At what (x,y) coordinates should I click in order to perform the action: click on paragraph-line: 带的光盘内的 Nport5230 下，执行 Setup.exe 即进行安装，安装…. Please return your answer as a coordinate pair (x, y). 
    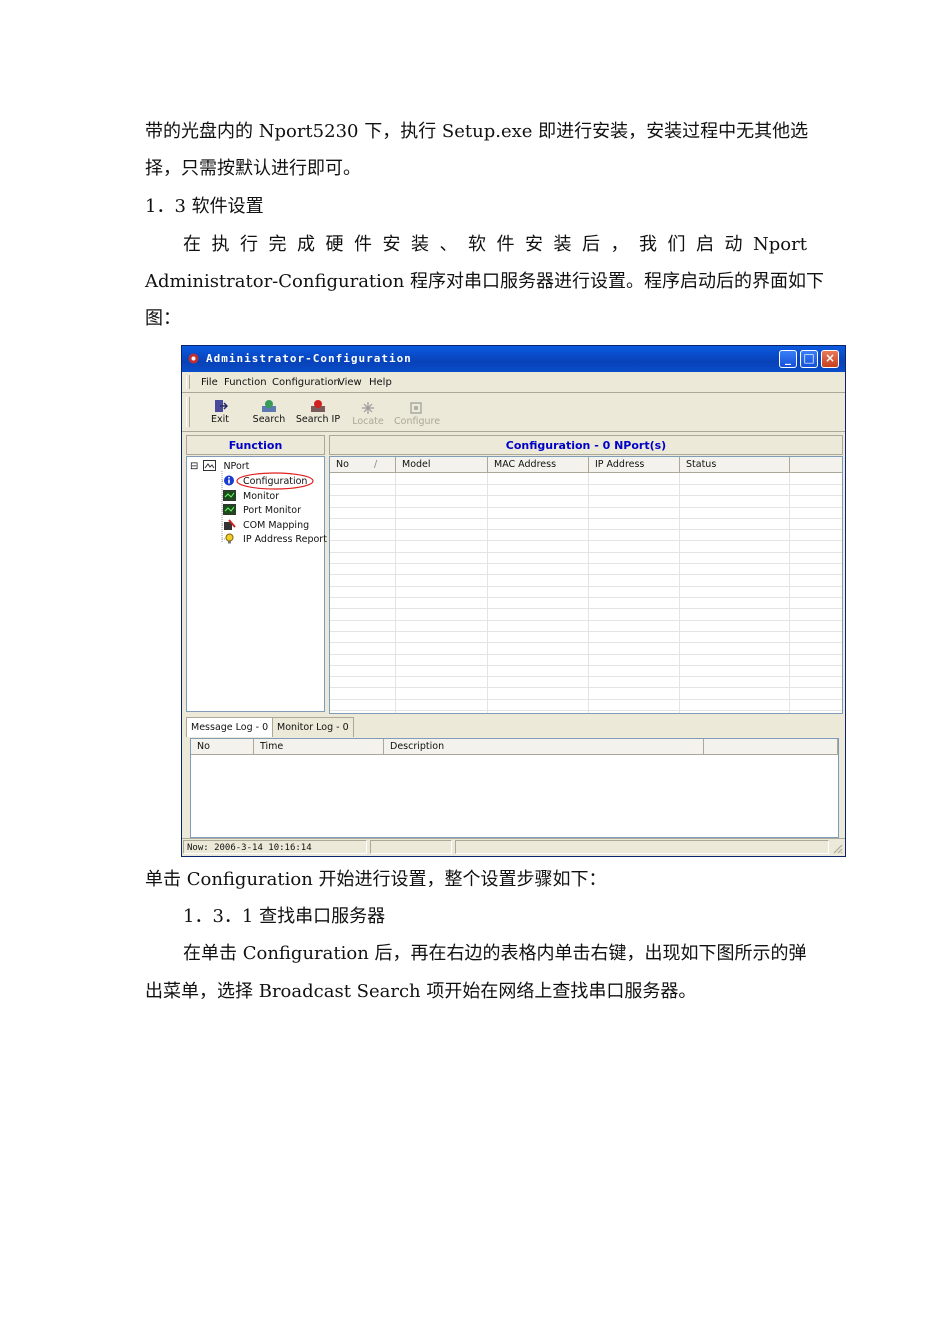
    Looking at the image, I should click on (477, 131).